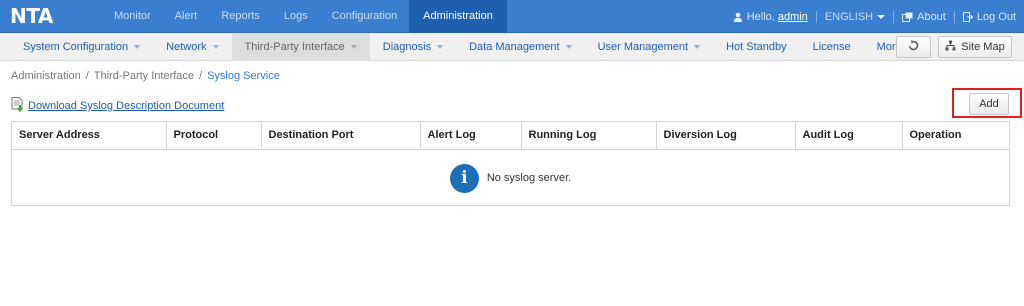 Image resolution: width=1024 pixels, height=306 pixels. Describe the element at coordinates (529, 178) in the screenshot. I see `empty-message: No syslog server.` at that location.